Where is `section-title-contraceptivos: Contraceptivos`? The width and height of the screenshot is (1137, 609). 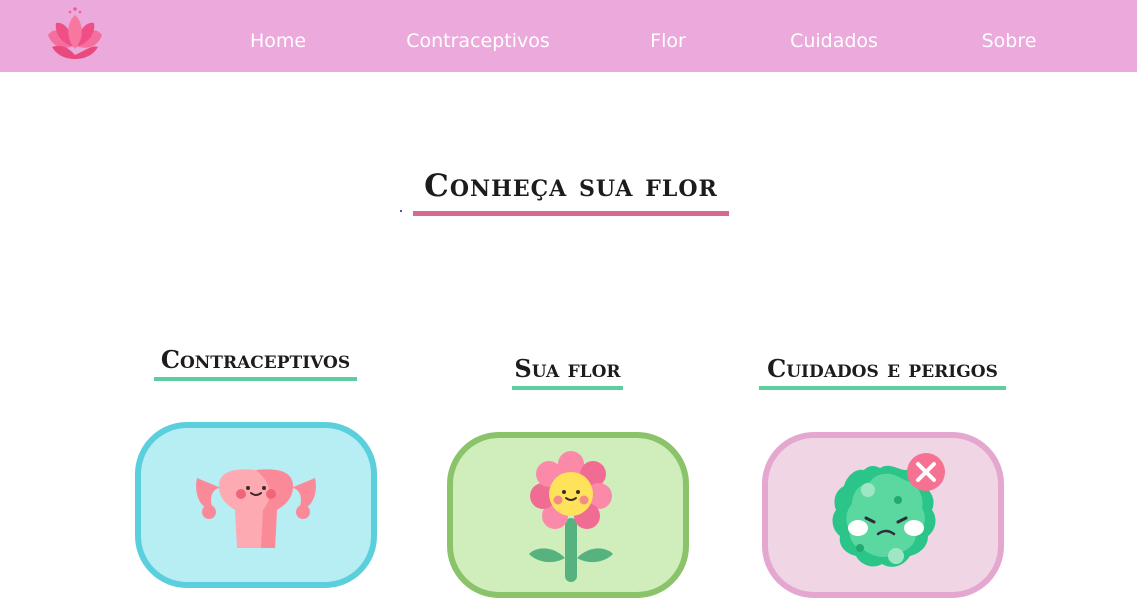
section-title-contraceptivos: Contraceptivos is located at coordinates (255, 359).